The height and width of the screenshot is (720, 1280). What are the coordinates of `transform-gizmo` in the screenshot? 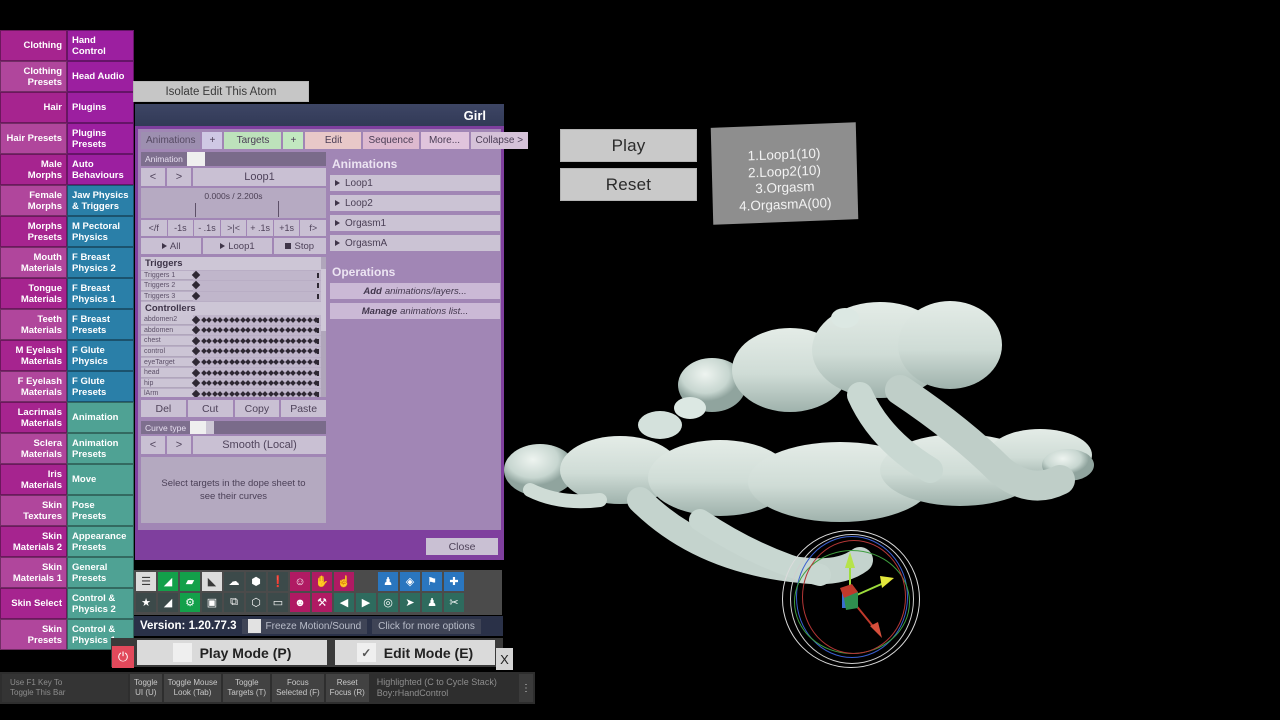 It's located at (851, 599).